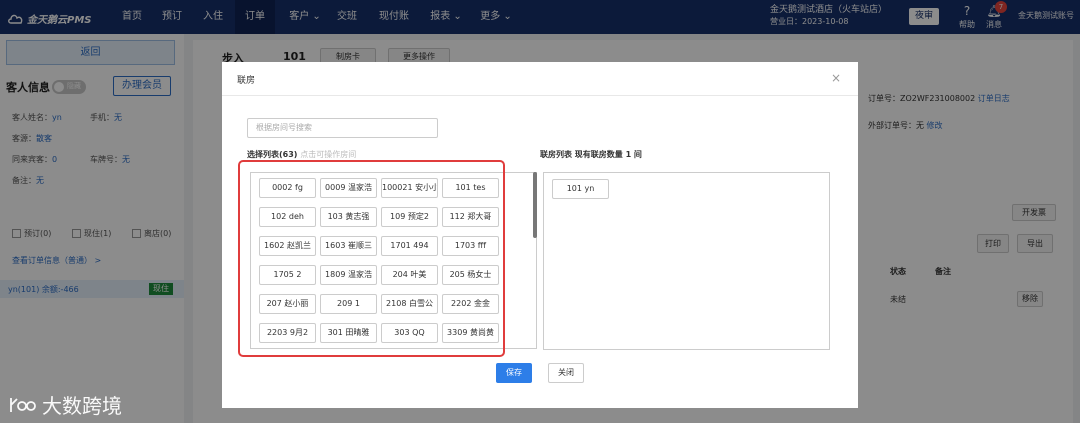 This screenshot has height=423, width=1080. What do you see at coordinates (535, 205) in the screenshot?
I see `scrollbar` at bounding box center [535, 205].